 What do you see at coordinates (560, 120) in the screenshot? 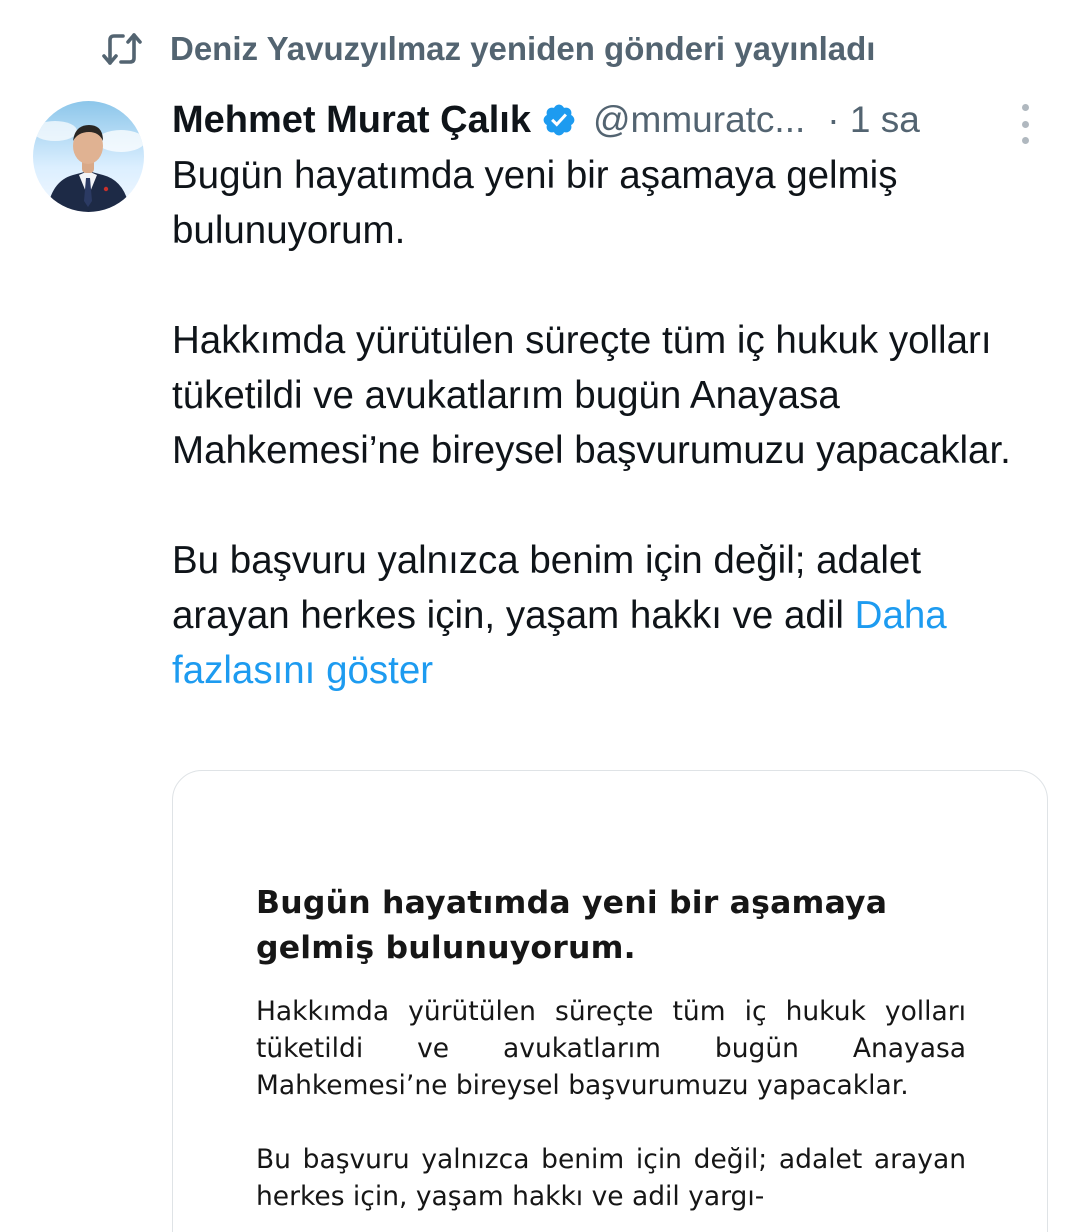
I see `verified-badge-icon` at bounding box center [560, 120].